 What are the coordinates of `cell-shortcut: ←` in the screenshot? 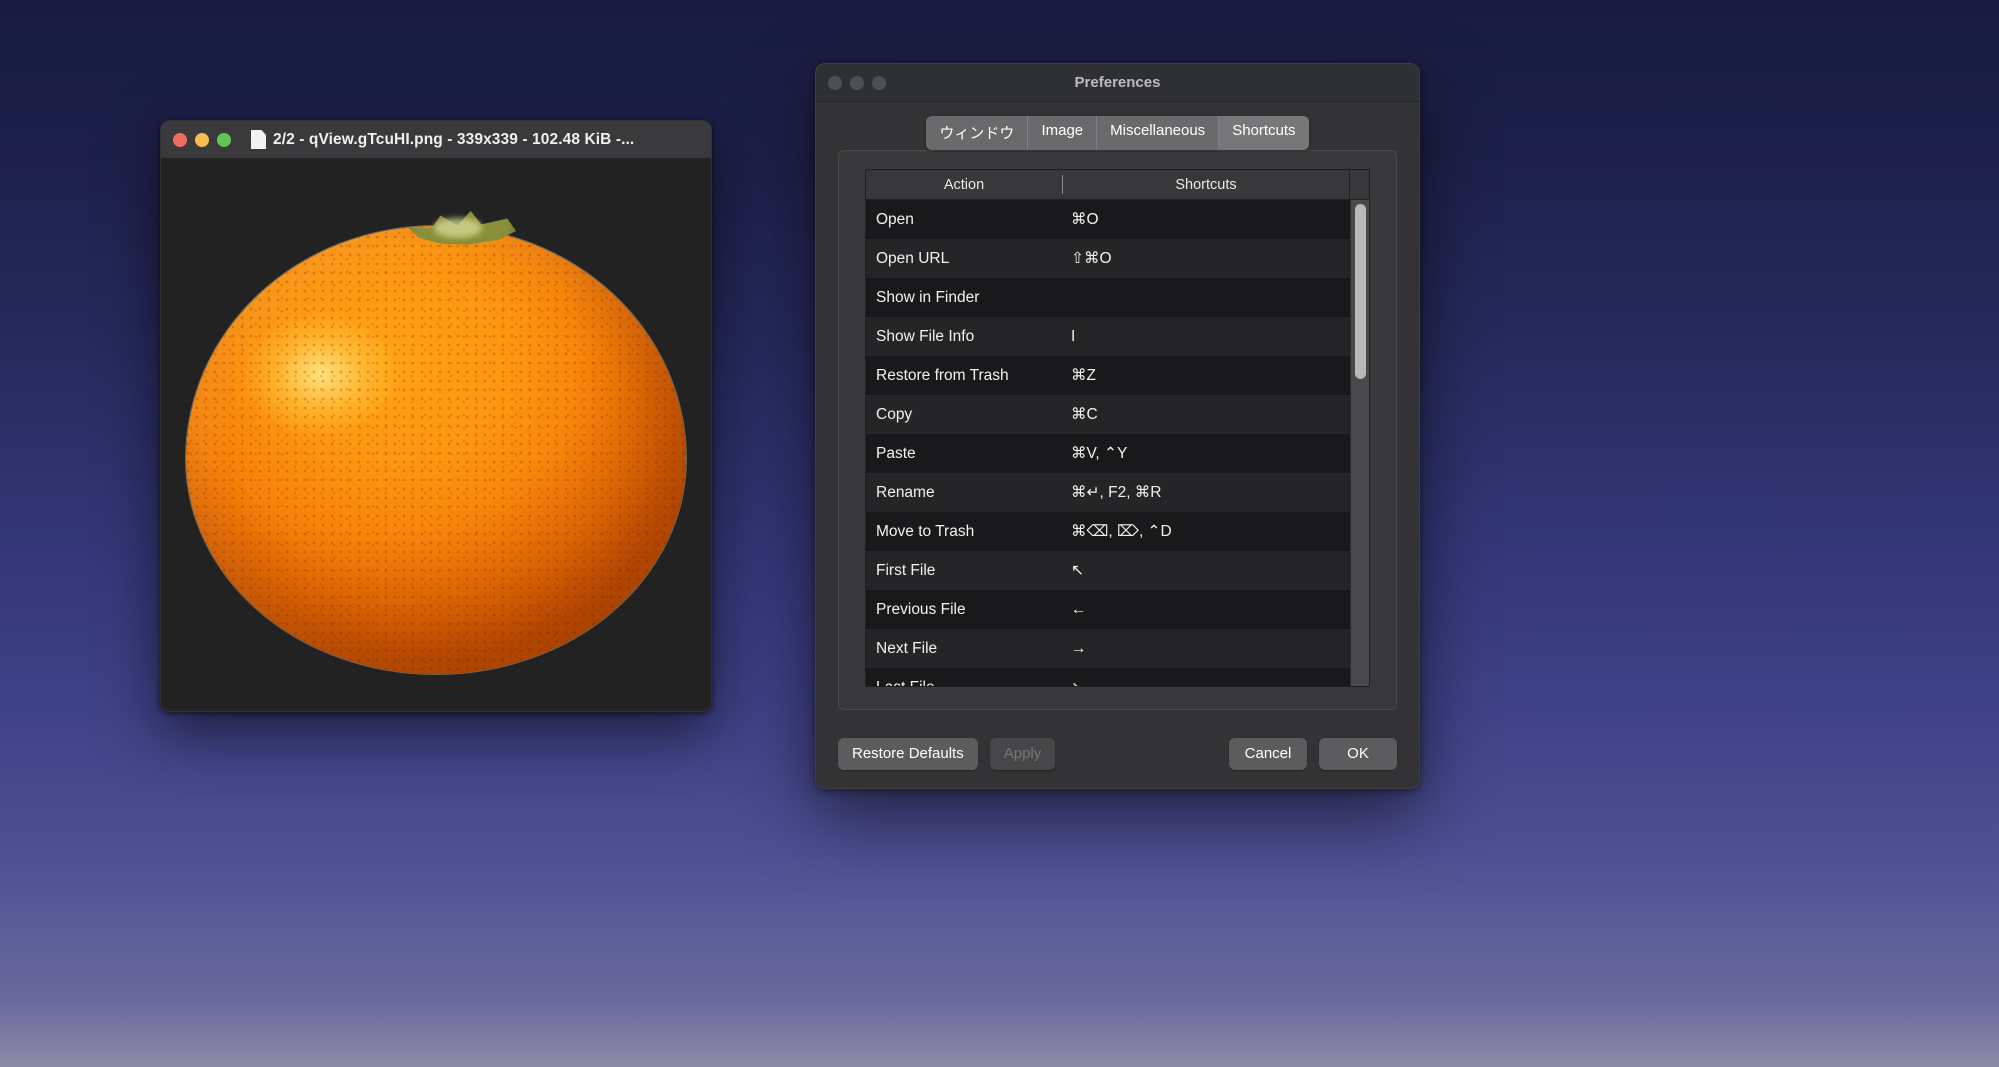 It's located at (1215, 610).